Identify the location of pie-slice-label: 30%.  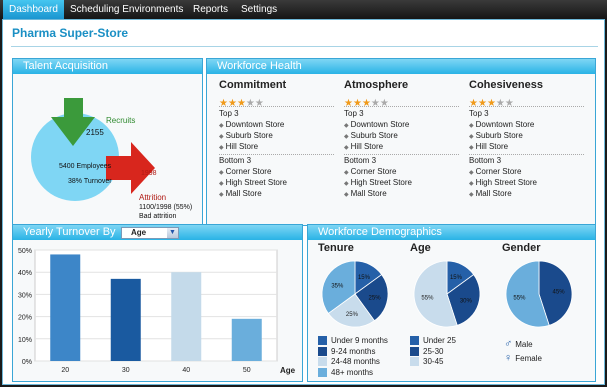
(466, 302).